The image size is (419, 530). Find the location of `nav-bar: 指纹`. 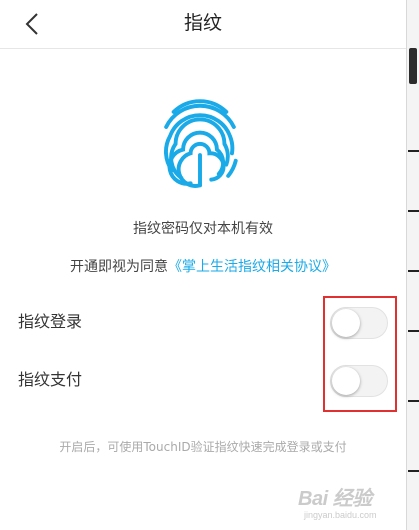

nav-bar: 指纹 is located at coordinates (203, 24).